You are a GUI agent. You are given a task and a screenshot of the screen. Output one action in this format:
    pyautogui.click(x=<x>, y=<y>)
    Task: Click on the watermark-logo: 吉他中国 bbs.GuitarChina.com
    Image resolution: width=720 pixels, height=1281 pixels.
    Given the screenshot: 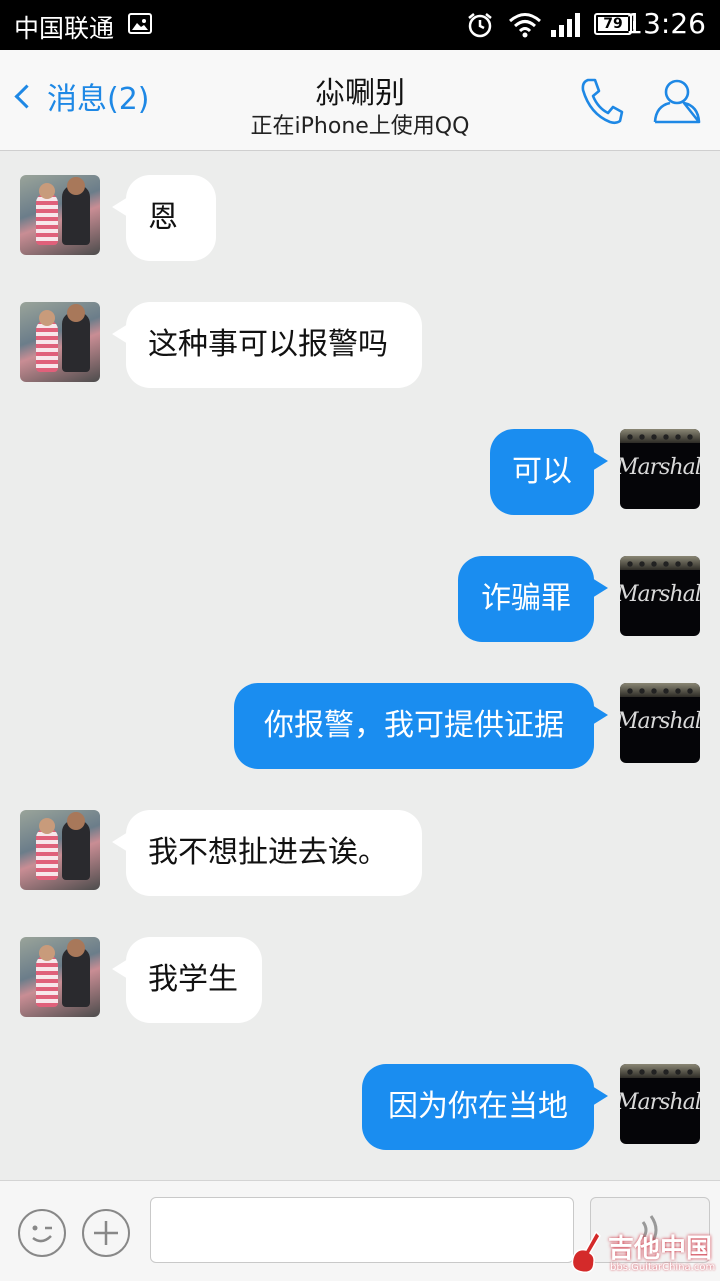 What is the action you would take?
    pyautogui.click(x=643, y=1253)
    